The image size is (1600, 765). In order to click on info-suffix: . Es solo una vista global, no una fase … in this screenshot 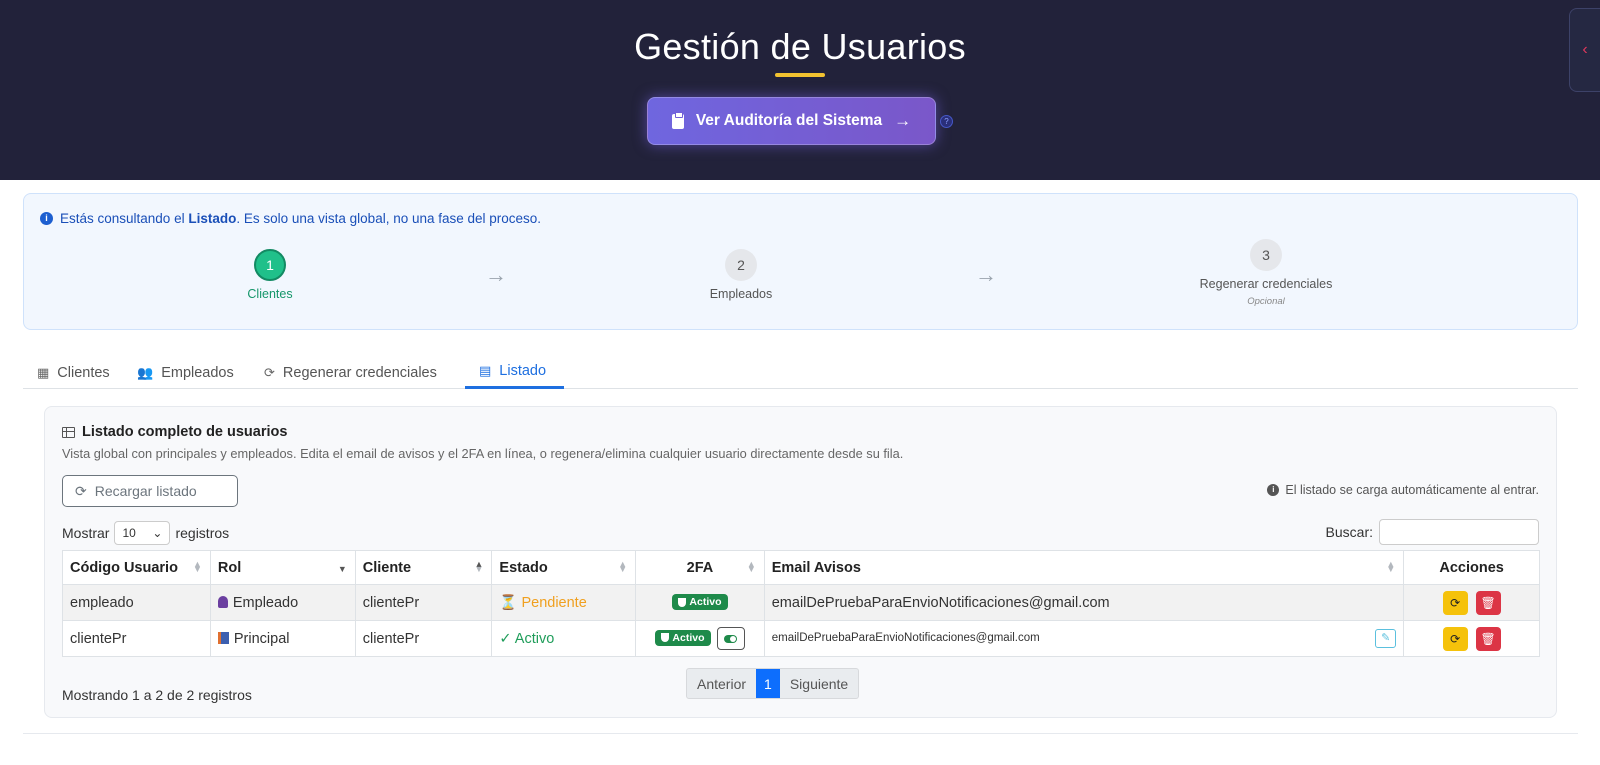, I will do `click(389, 218)`.